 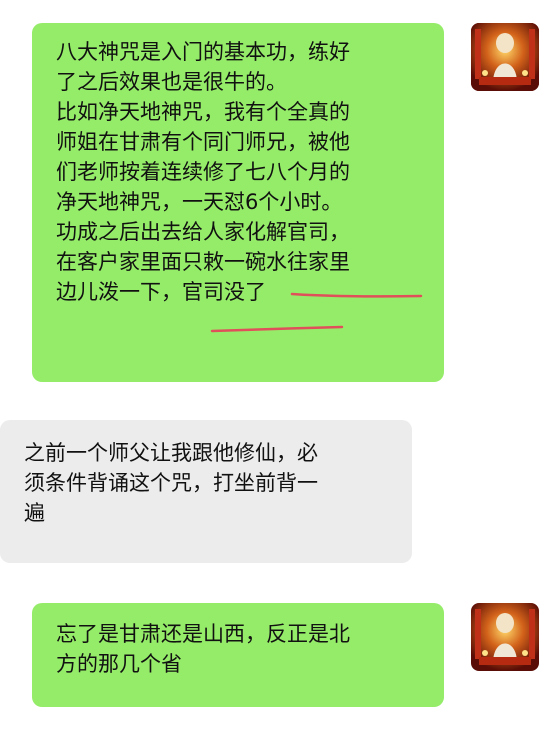 I want to click on message-line: 须条件背诵这个咒，打坐前背一, so click(x=171, y=483).